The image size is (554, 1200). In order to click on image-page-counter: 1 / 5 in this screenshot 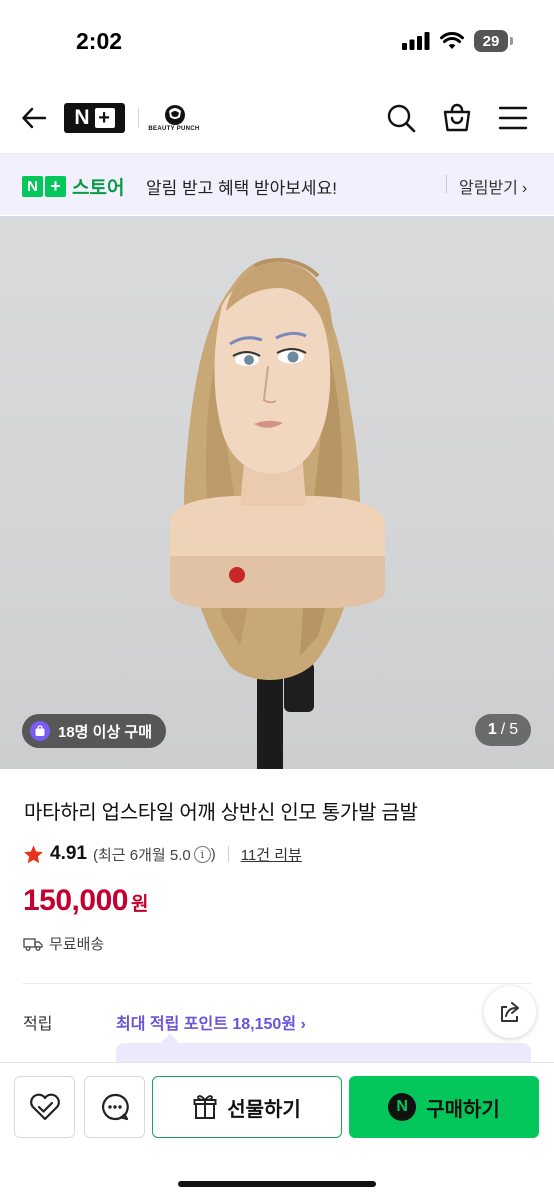, I will do `click(503, 730)`.